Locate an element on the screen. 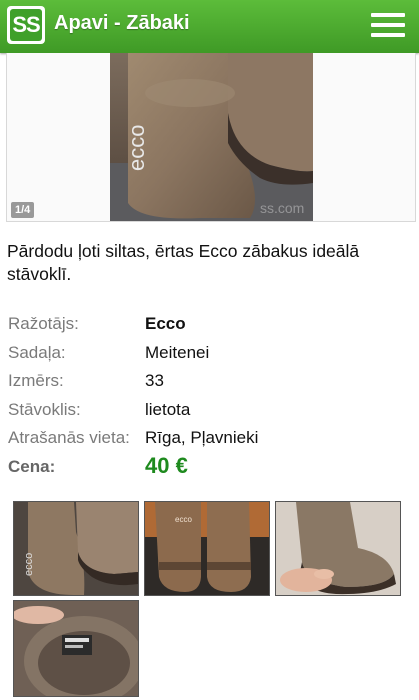  main-photo: ecco ss.com is located at coordinates (211, 137).